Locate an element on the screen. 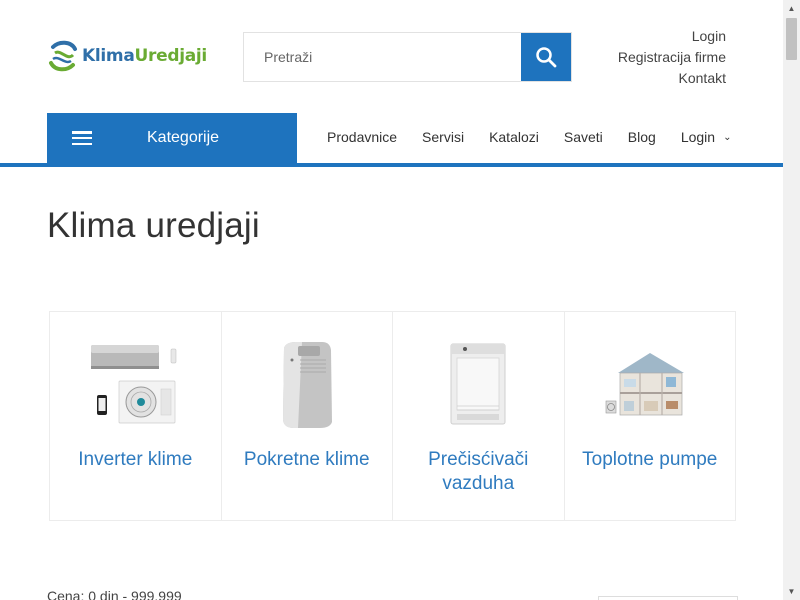  category-label: Prečisćivači vazduha is located at coordinates (478, 471).